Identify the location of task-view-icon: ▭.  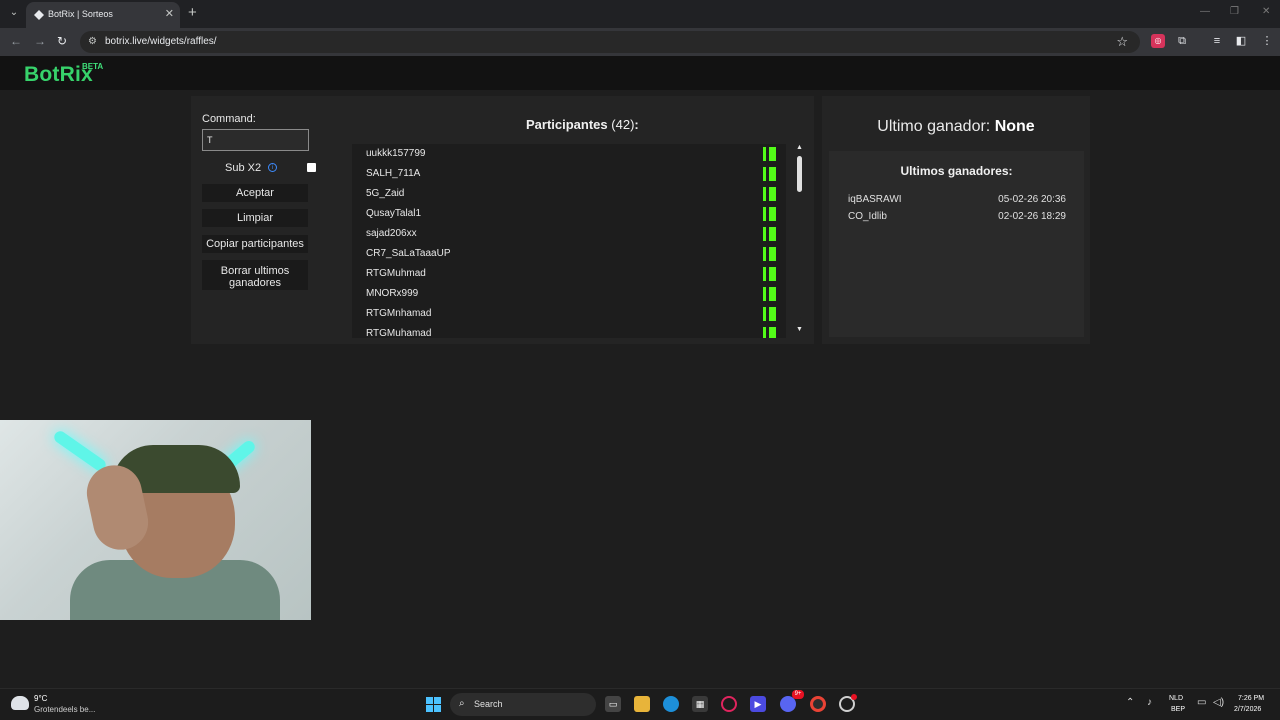
(613, 704).